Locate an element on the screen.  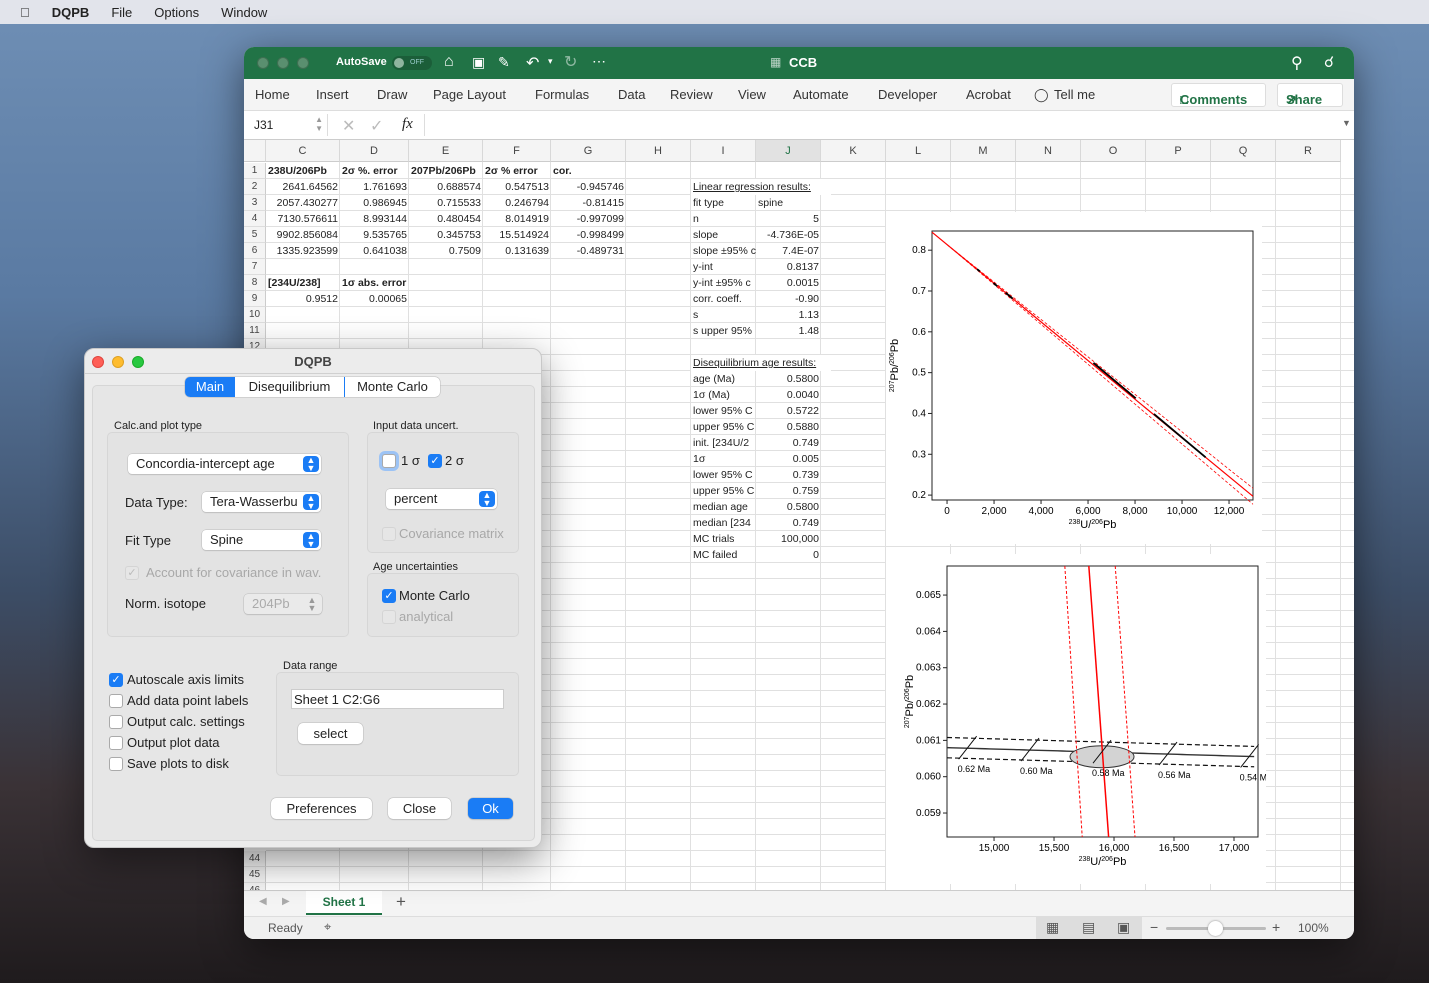
search-icon: ⚲ is located at coordinates (1297, 63).